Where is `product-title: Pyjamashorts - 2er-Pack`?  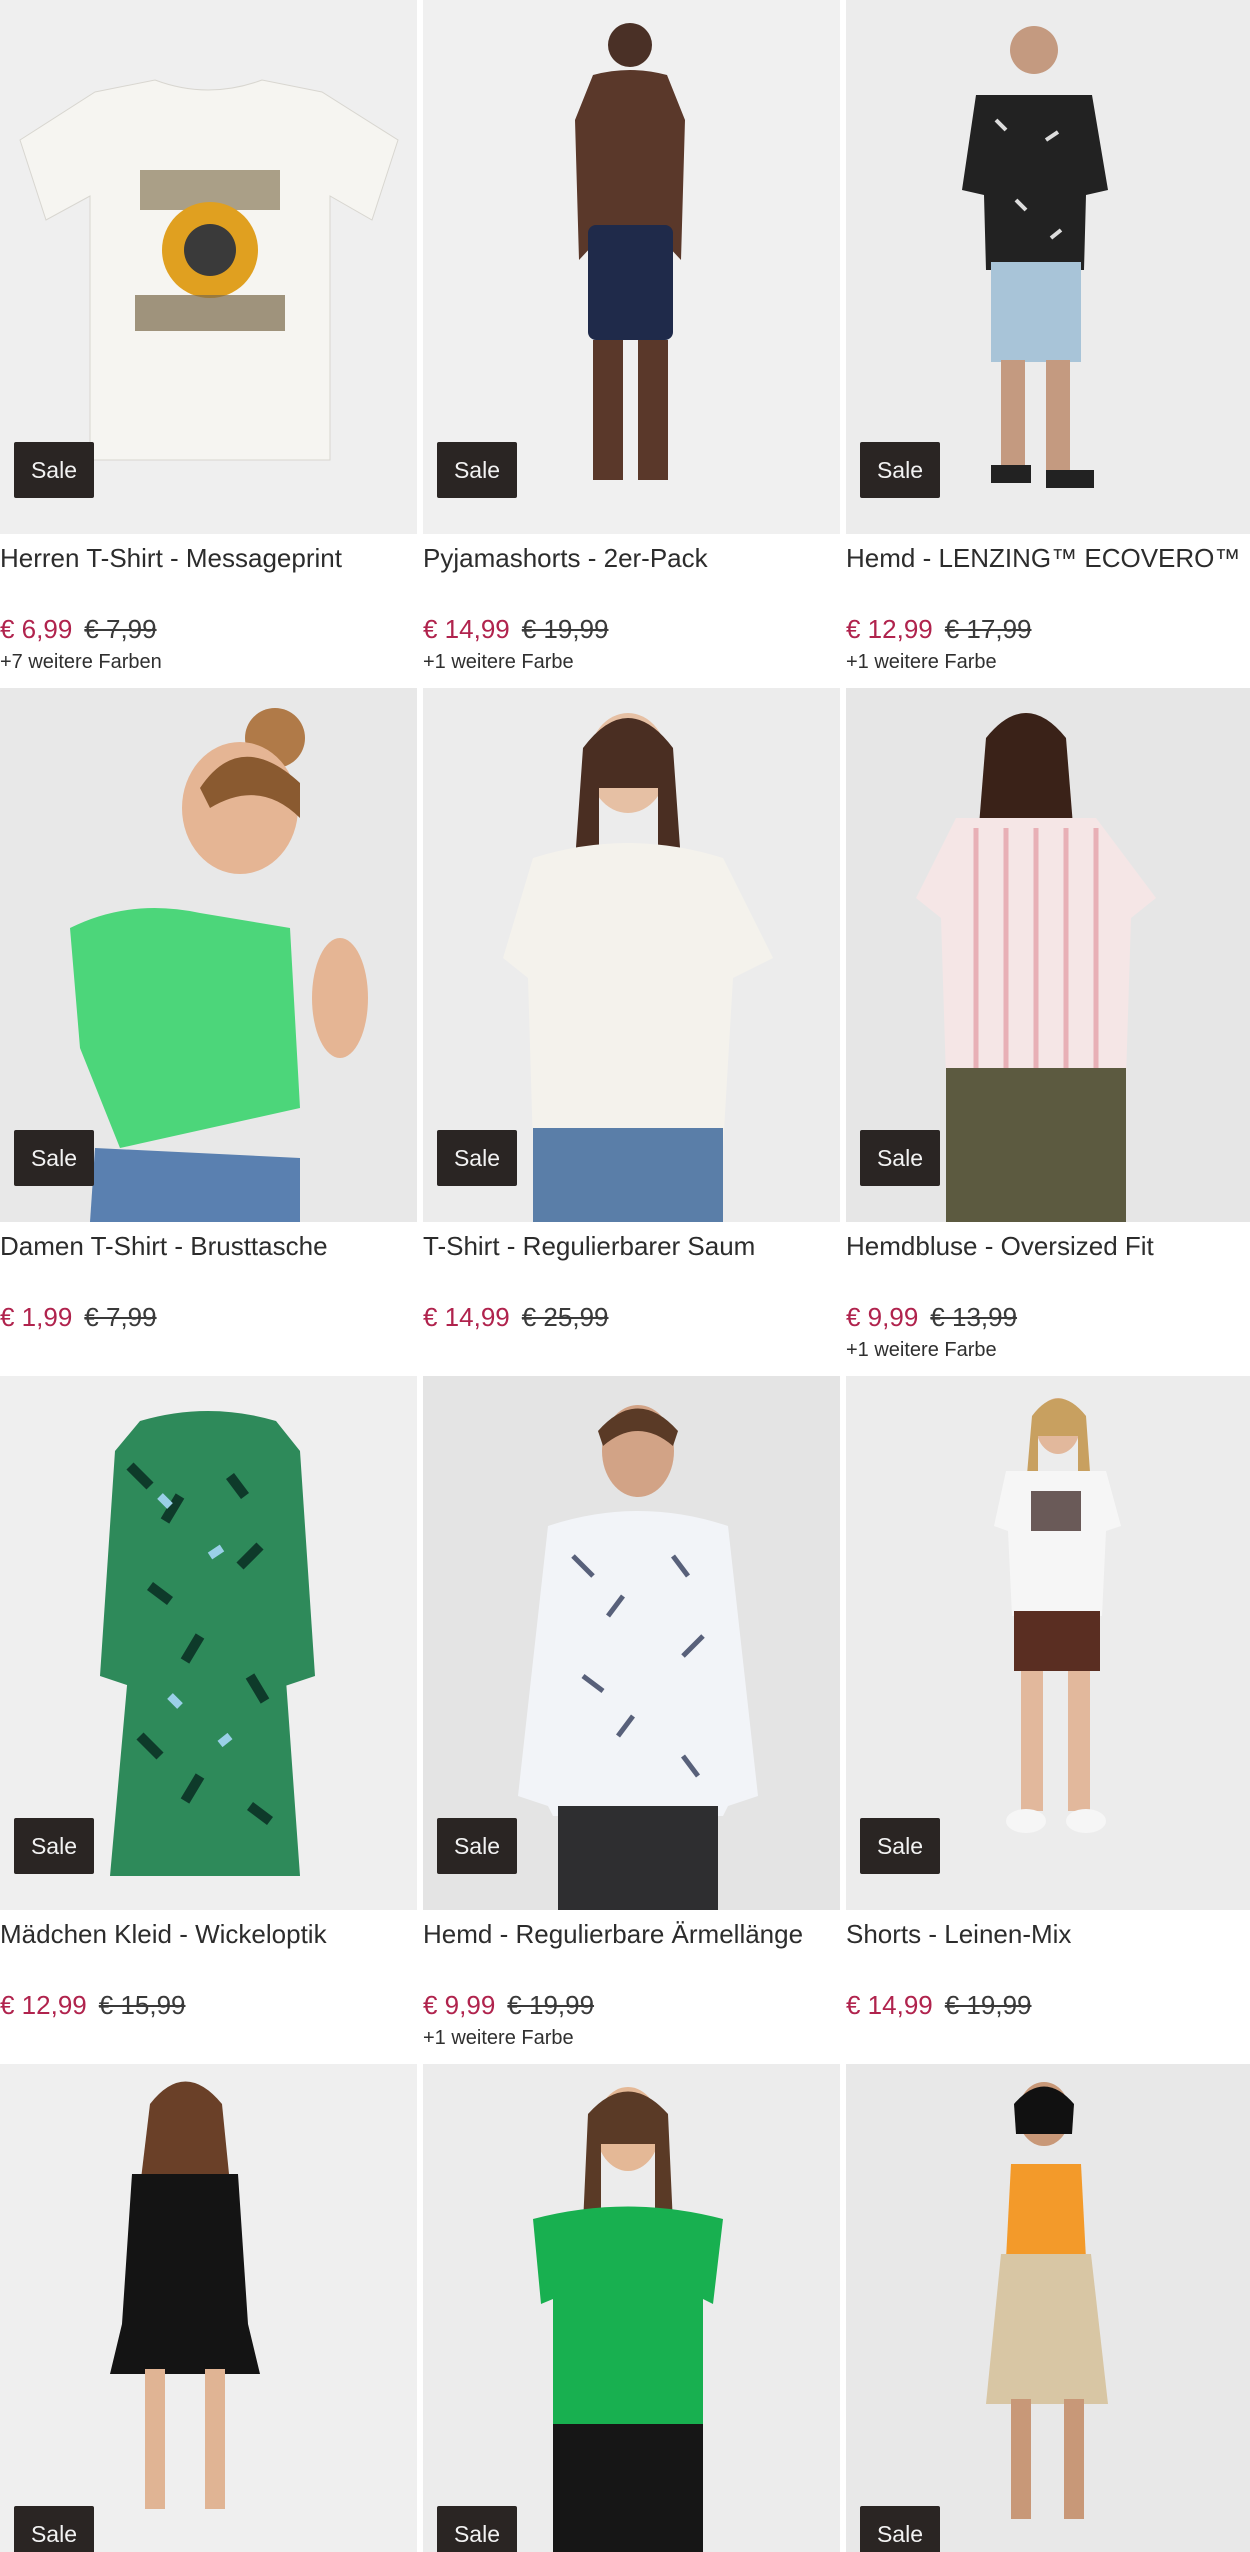
product-title: Pyjamashorts - 2er-Pack is located at coordinates (631, 558).